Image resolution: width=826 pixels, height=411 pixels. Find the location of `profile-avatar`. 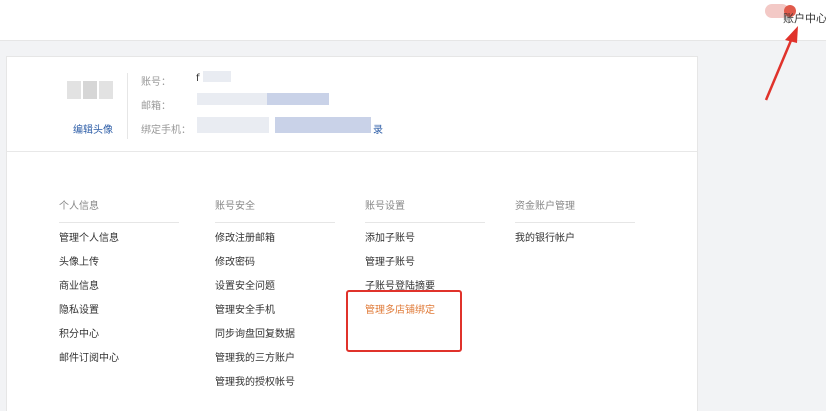

profile-avatar is located at coordinates (90, 90).